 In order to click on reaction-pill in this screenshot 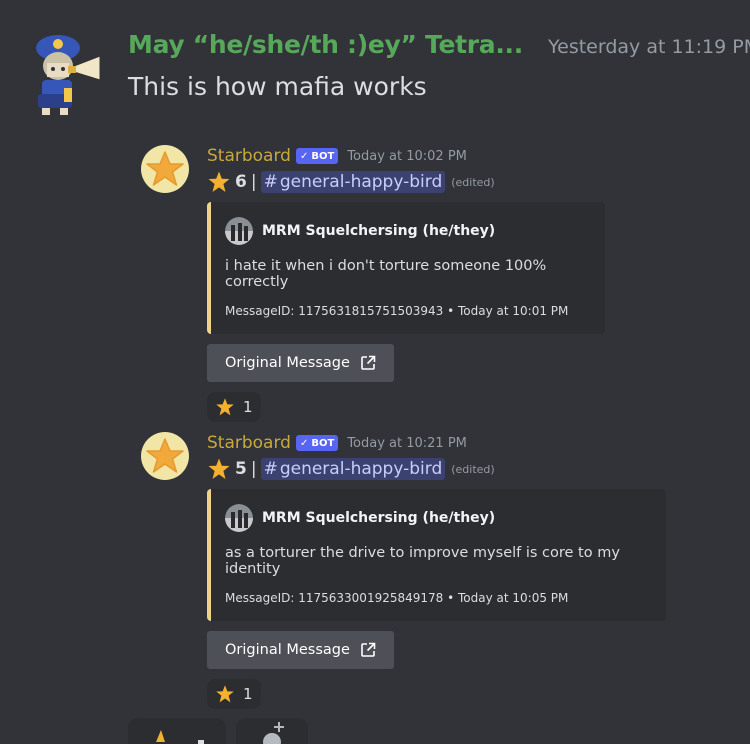, I will do `click(177, 731)`.